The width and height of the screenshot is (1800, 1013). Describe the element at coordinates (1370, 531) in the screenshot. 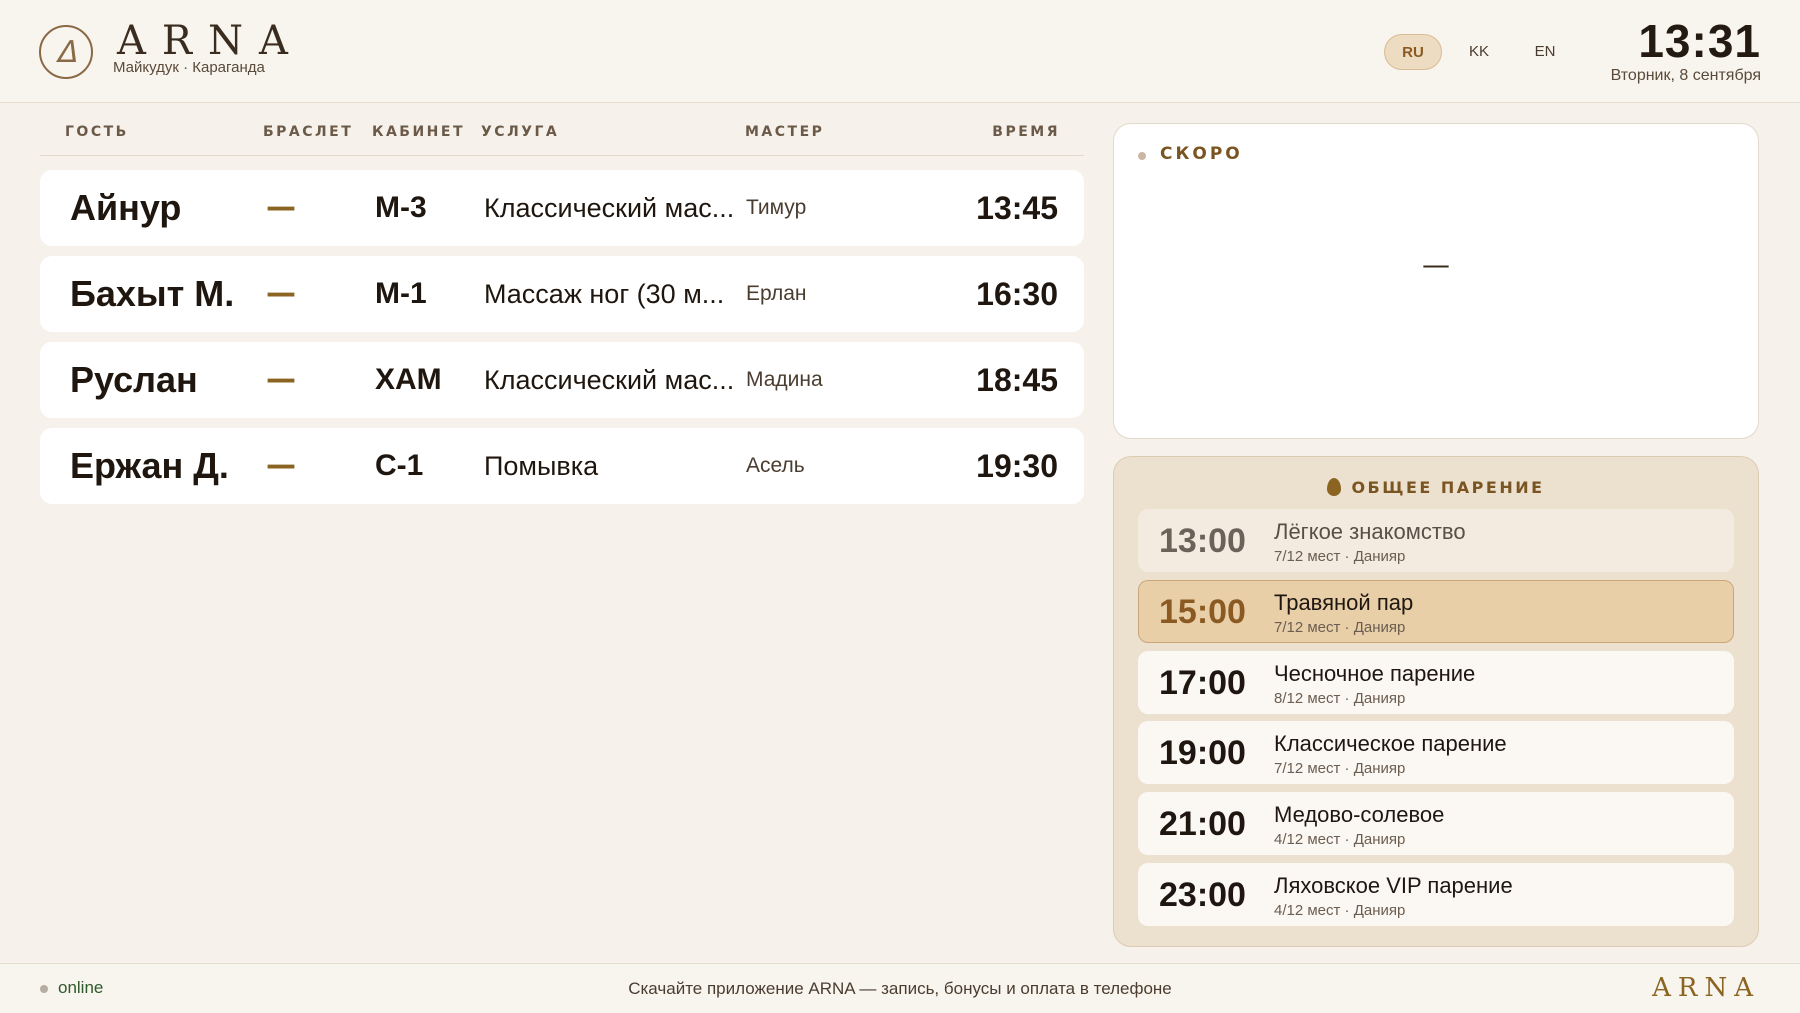

I see `session-name: Лёгкое знакомство` at that location.